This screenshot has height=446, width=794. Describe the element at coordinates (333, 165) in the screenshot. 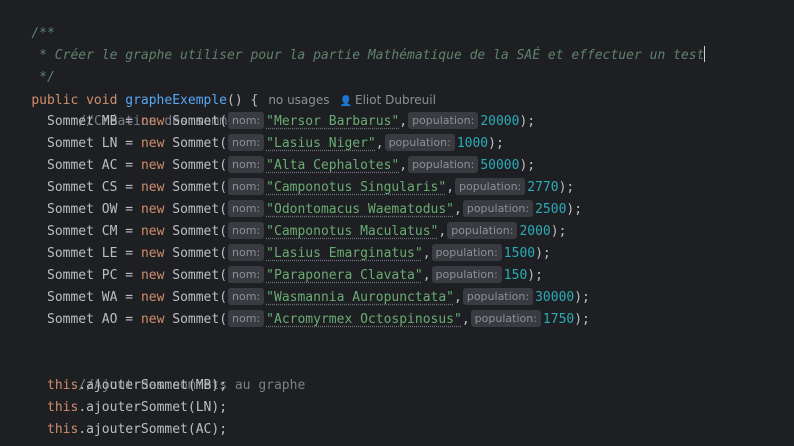

I see `sommet-nom-string: "Alta Cephalotes"` at that location.